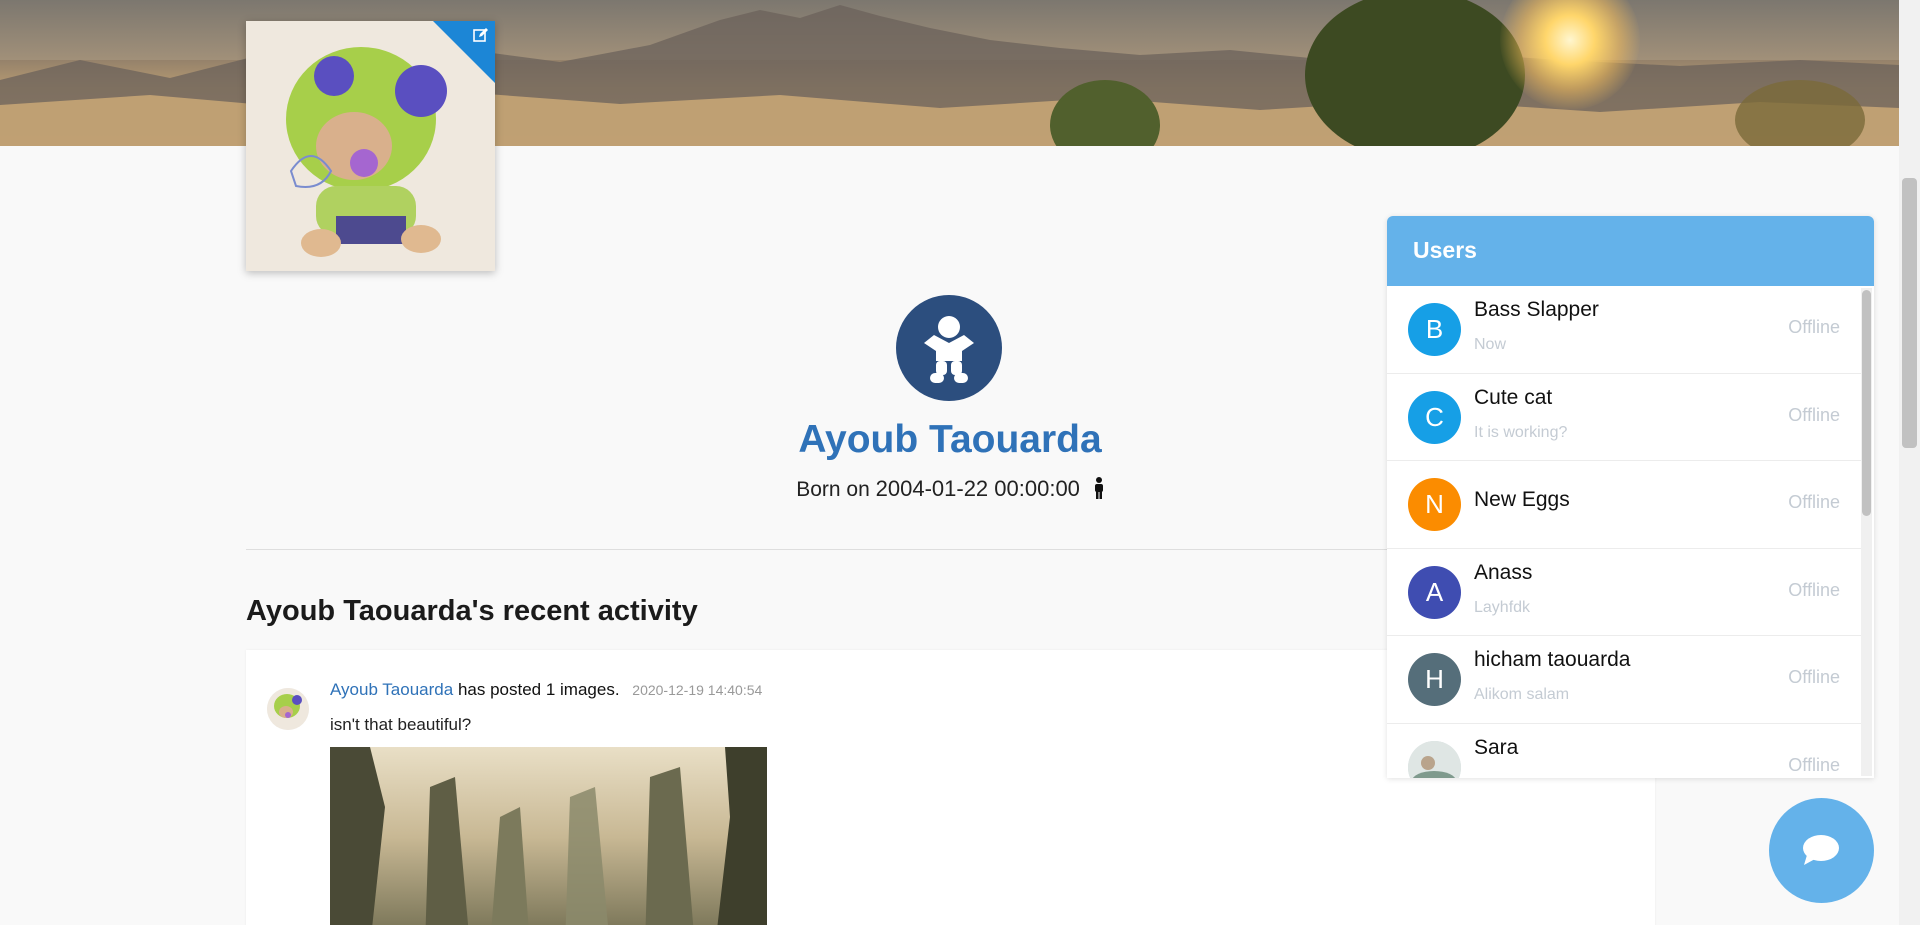  I want to click on user-name: hicham taouarda, so click(1552, 659).